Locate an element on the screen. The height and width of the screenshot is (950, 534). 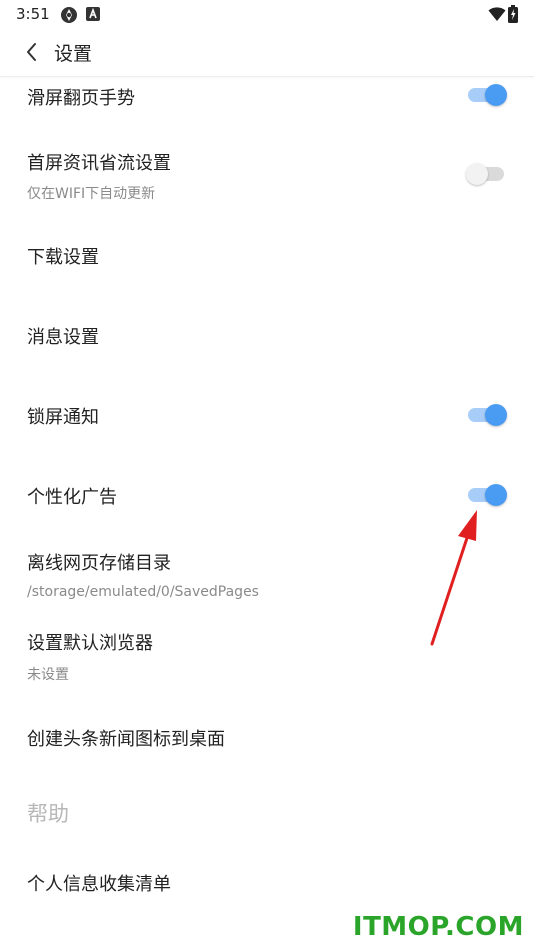
swipe-gesture-toggle is located at coordinates (487, 95).